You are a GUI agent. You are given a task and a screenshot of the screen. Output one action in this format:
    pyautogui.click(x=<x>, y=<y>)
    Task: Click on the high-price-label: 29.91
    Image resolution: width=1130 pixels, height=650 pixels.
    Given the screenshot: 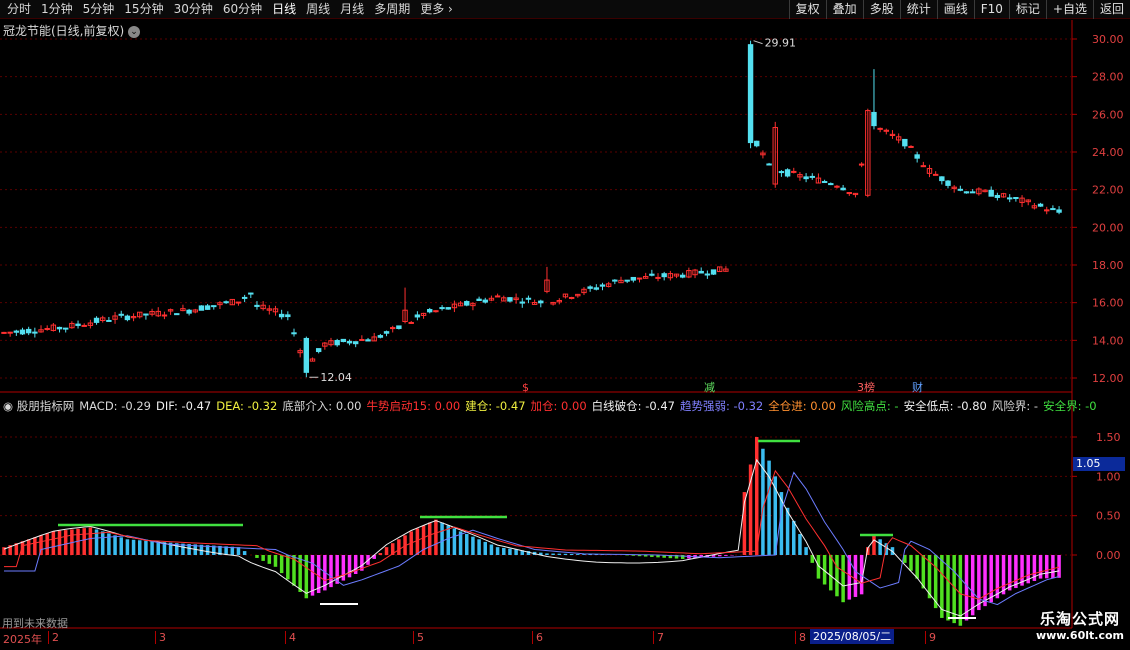 What is the action you would take?
    pyautogui.click(x=781, y=43)
    